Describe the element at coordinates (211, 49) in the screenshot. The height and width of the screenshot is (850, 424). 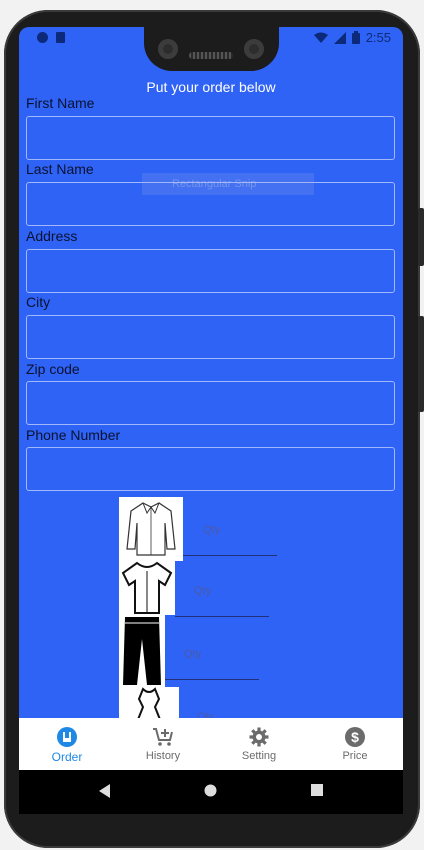
I see `camera-notch` at that location.